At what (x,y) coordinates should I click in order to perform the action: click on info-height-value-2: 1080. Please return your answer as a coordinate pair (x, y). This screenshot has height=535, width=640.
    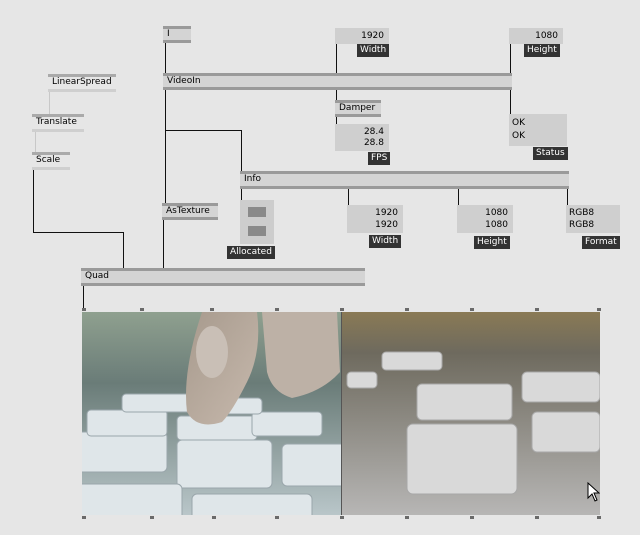
    Looking at the image, I should click on (496, 225).